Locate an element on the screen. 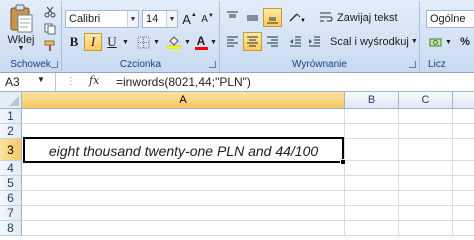 Image resolution: width=474 pixels, height=240 pixels. italic-button: I is located at coordinates (93, 42).